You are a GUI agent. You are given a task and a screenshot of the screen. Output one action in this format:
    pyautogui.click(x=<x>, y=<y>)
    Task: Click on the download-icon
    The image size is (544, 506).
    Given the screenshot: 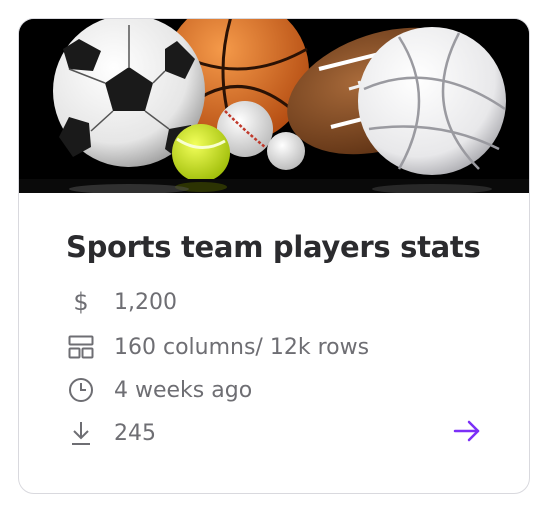 What is the action you would take?
    pyautogui.click(x=81, y=433)
    